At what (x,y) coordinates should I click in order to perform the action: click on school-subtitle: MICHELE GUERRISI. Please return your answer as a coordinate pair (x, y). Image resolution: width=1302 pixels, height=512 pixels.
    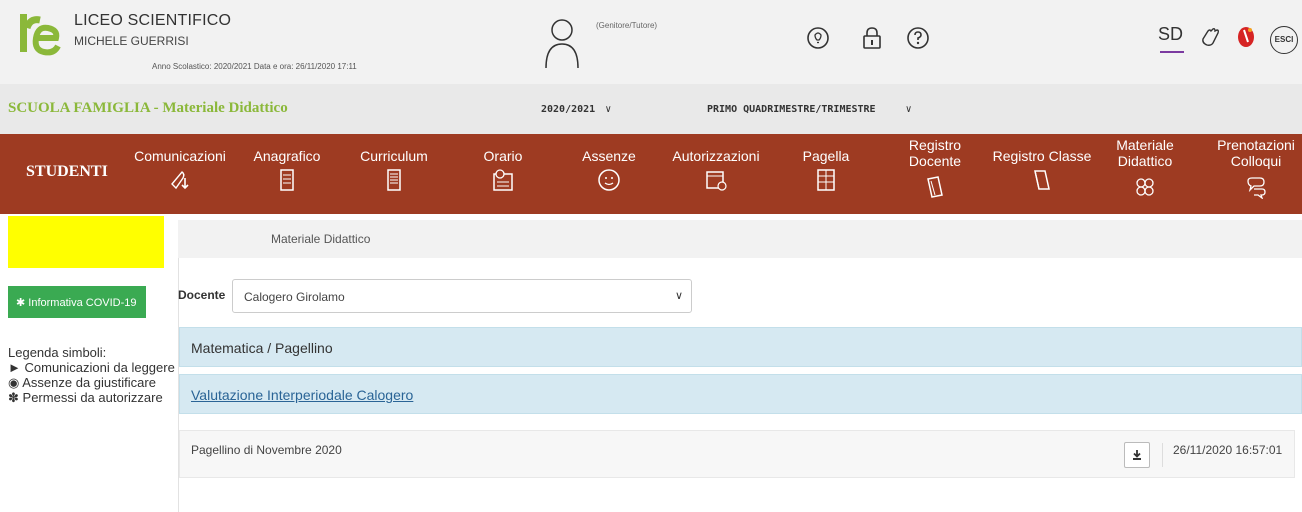
    Looking at the image, I should click on (131, 41).